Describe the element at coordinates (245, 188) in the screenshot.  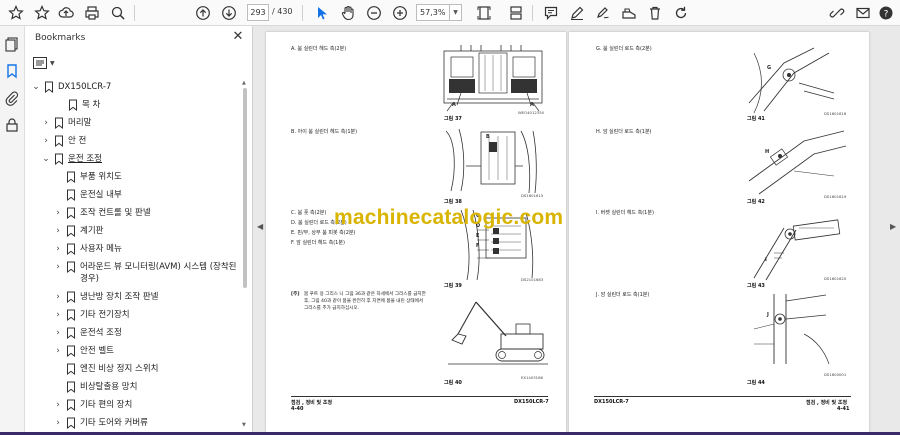
I see `scrollbar-thumb` at that location.